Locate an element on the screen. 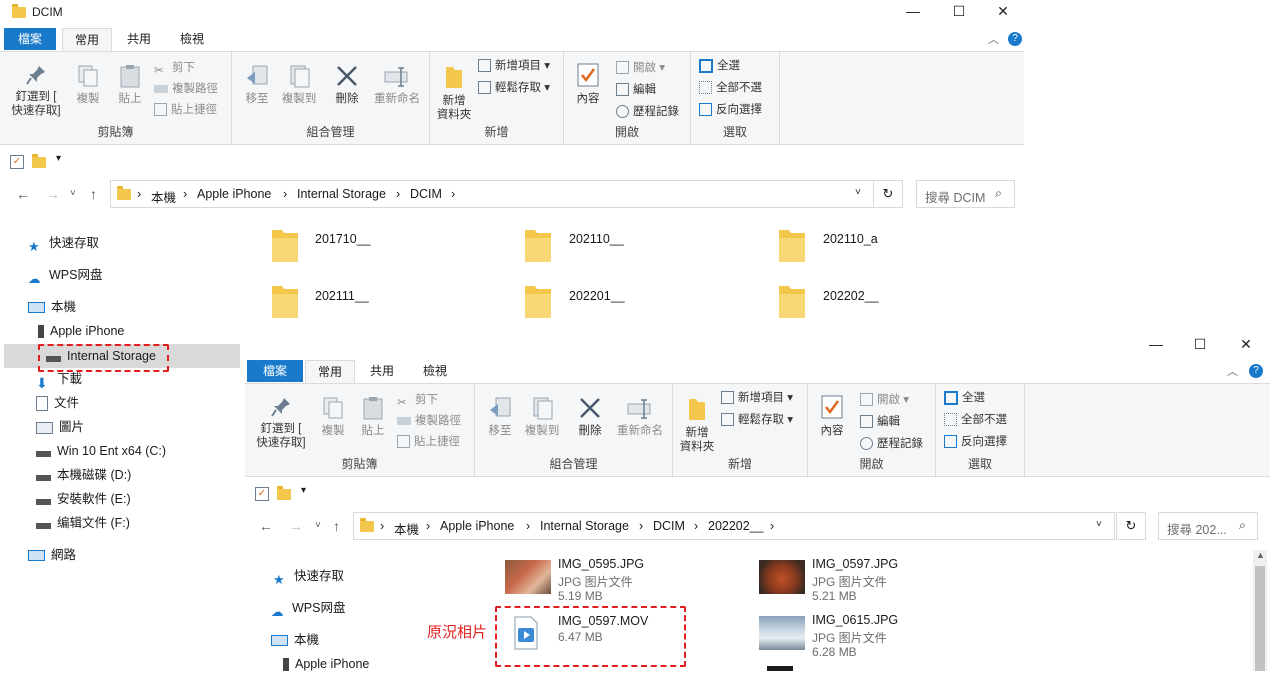 Image resolution: width=1270 pixels, height=674 pixels. history-button: 歷程記錄 is located at coordinates (891, 444).